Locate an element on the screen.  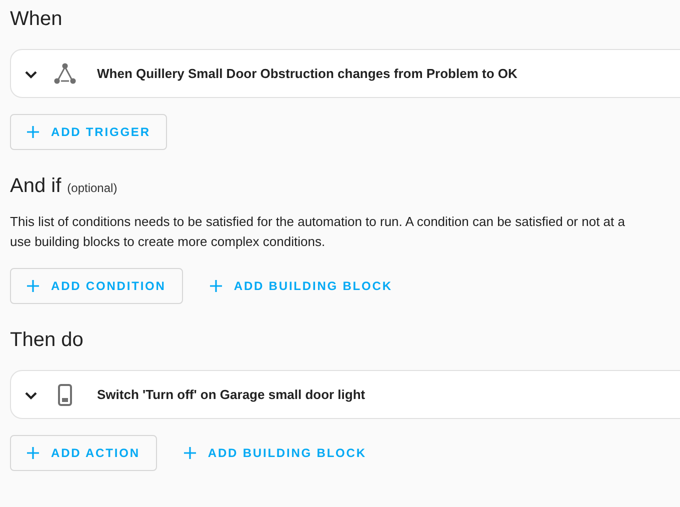
row-title: Switch 'Turn off' on Garage small door light is located at coordinates (231, 394).